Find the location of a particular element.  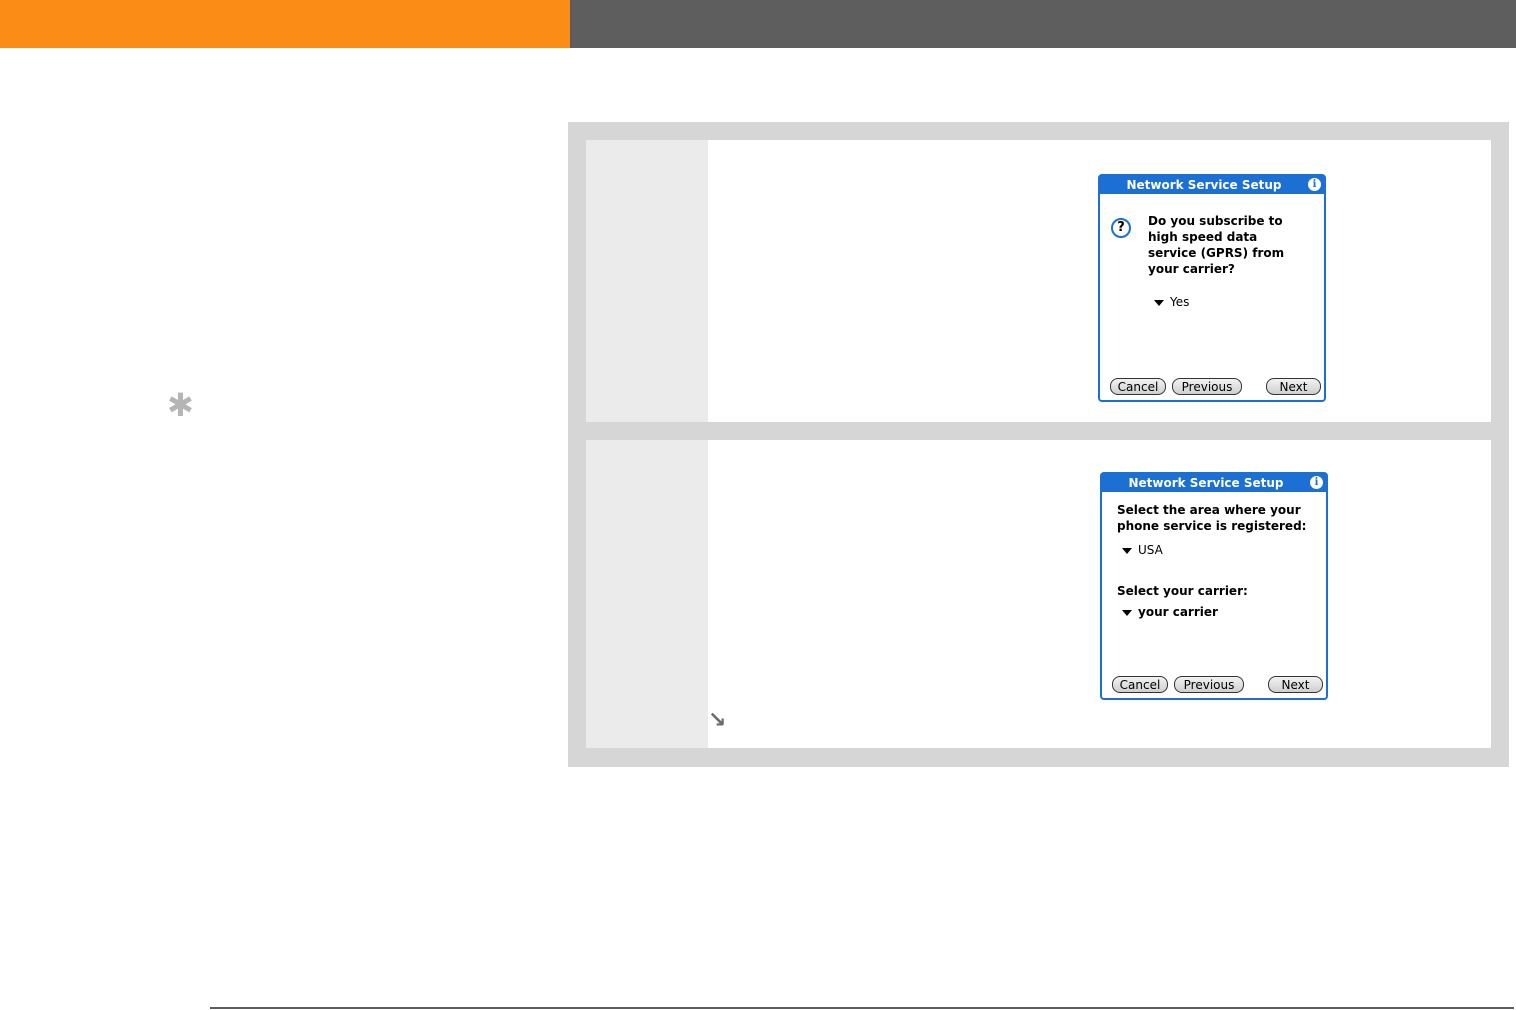

carrier-prompt: Select your carrier: is located at coordinates (1182, 591).